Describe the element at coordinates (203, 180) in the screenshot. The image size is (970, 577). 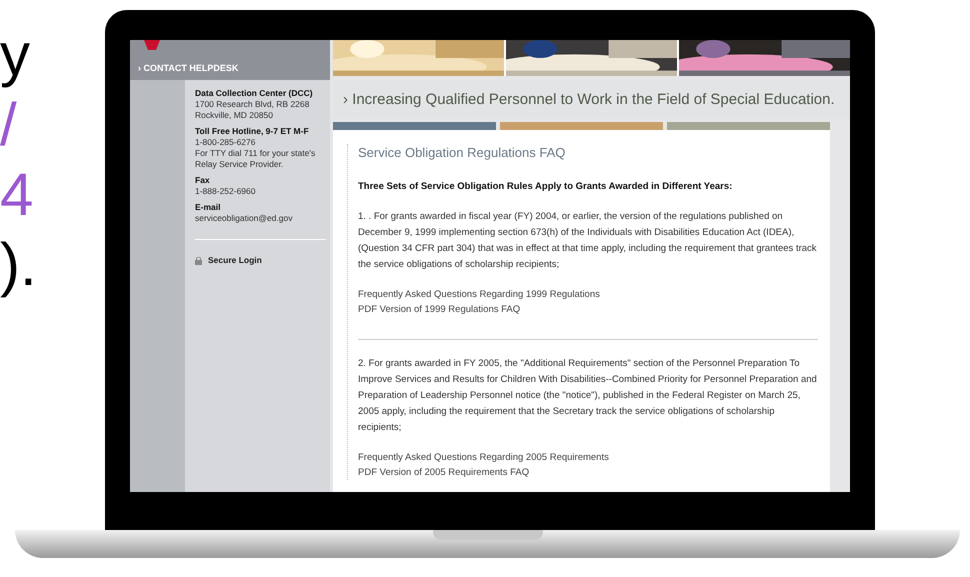
I see `contact-heading: Fax` at that location.